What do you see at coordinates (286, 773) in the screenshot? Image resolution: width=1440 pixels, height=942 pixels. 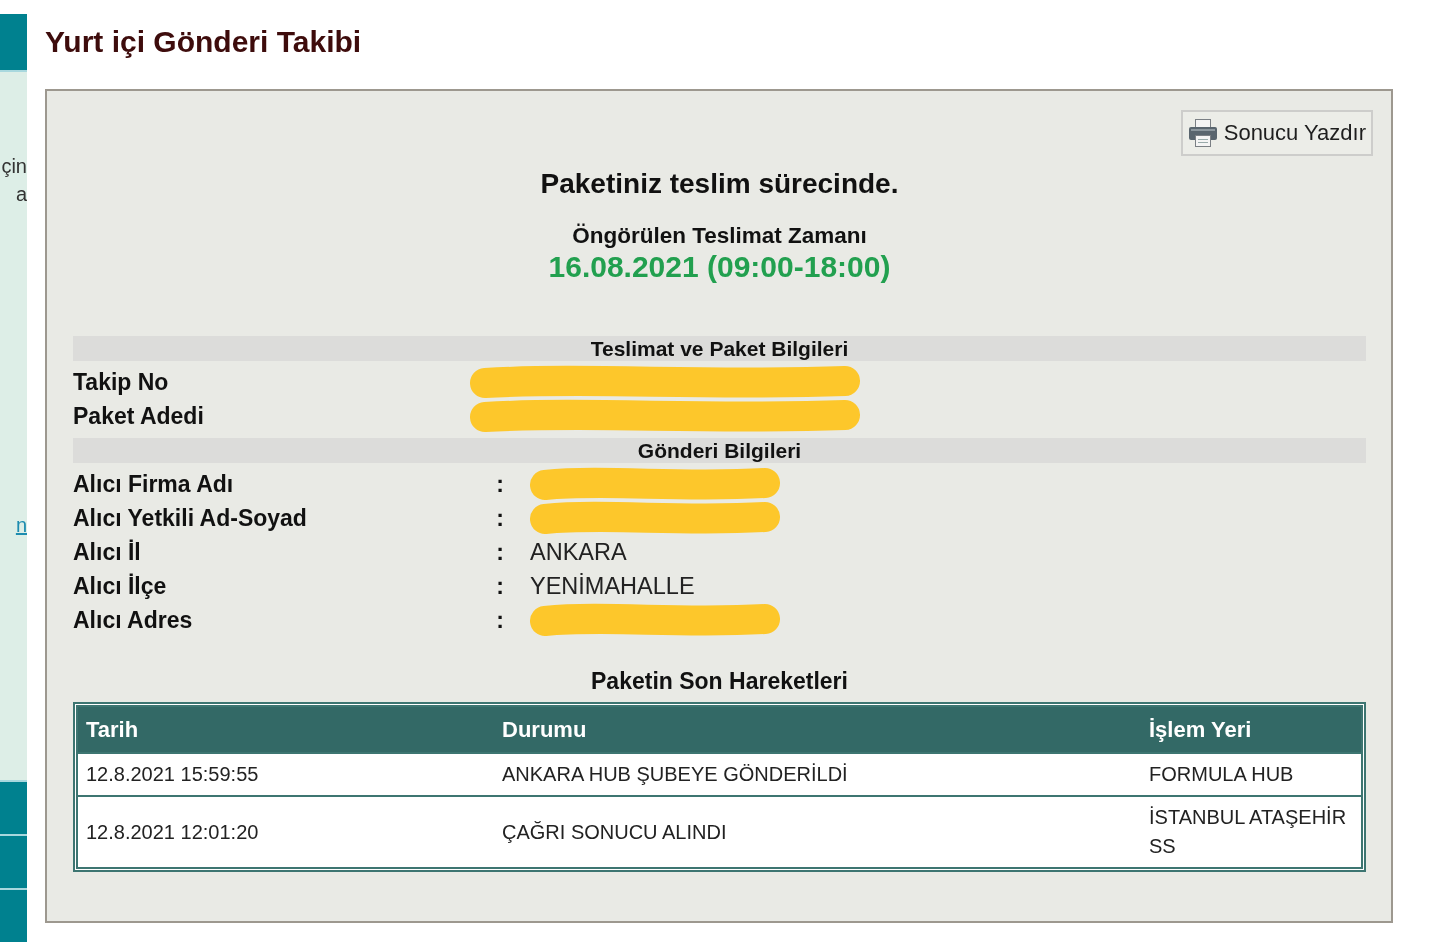 I see `table-cell: 12.8.2021 15:59:55` at bounding box center [286, 773].